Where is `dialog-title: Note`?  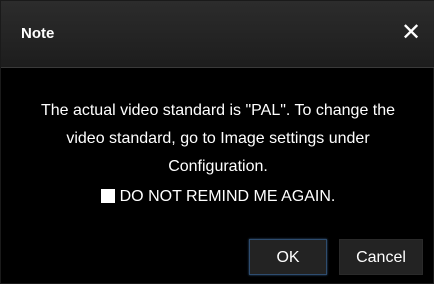 dialog-title: Note is located at coordinates (38, 33).